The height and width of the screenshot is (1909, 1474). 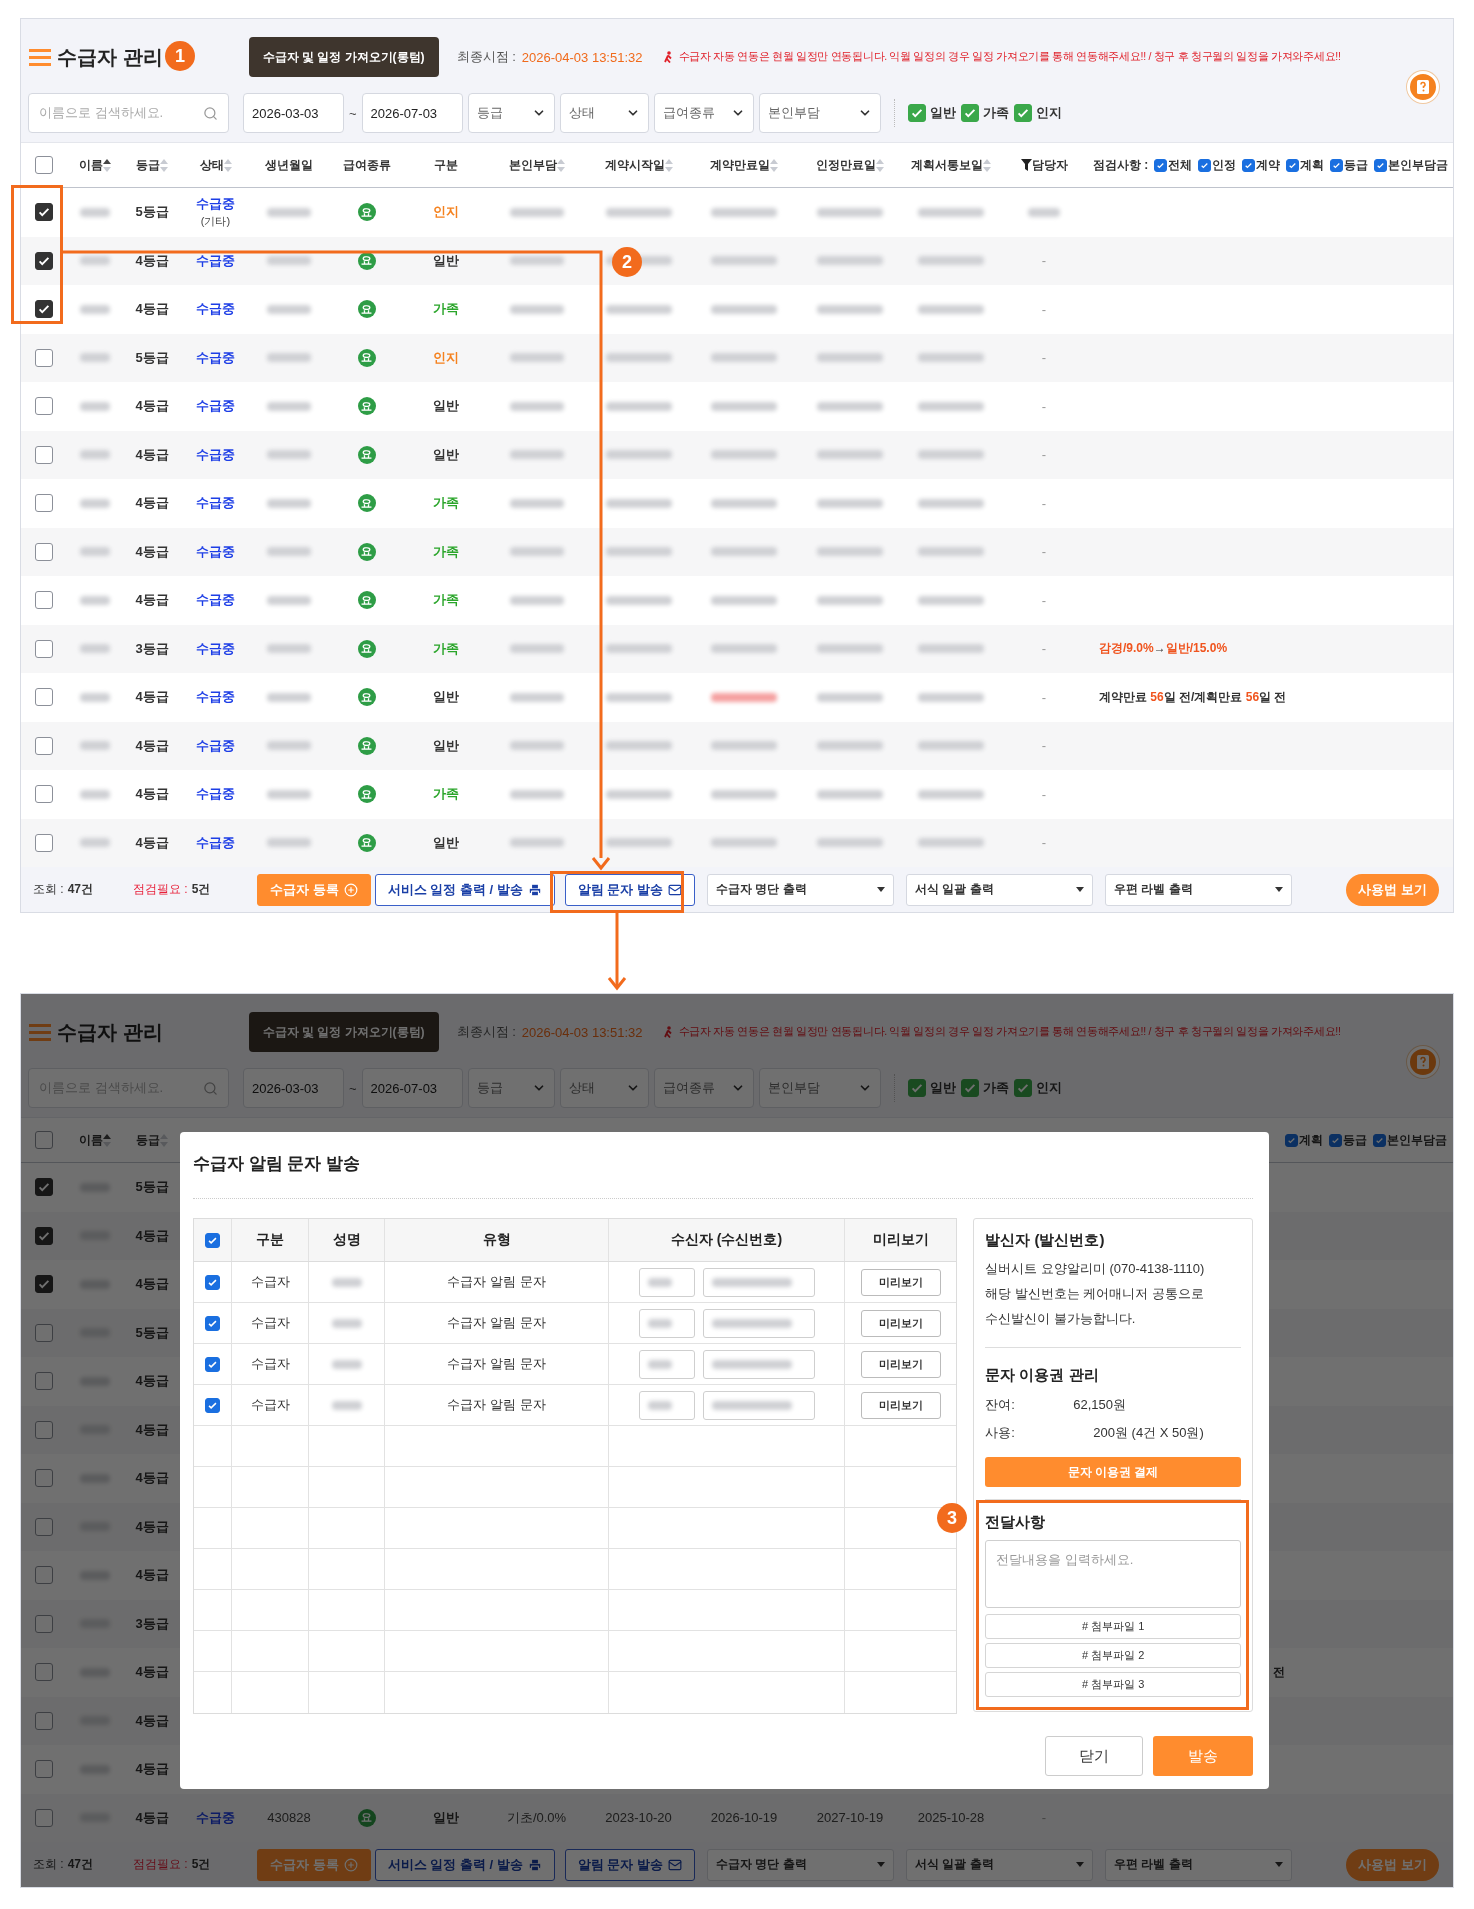 What do you see at coordinates (1348, 1140) in the screenshot?
I see `check-filter: 등급` at bounding box center [1348, 1140].